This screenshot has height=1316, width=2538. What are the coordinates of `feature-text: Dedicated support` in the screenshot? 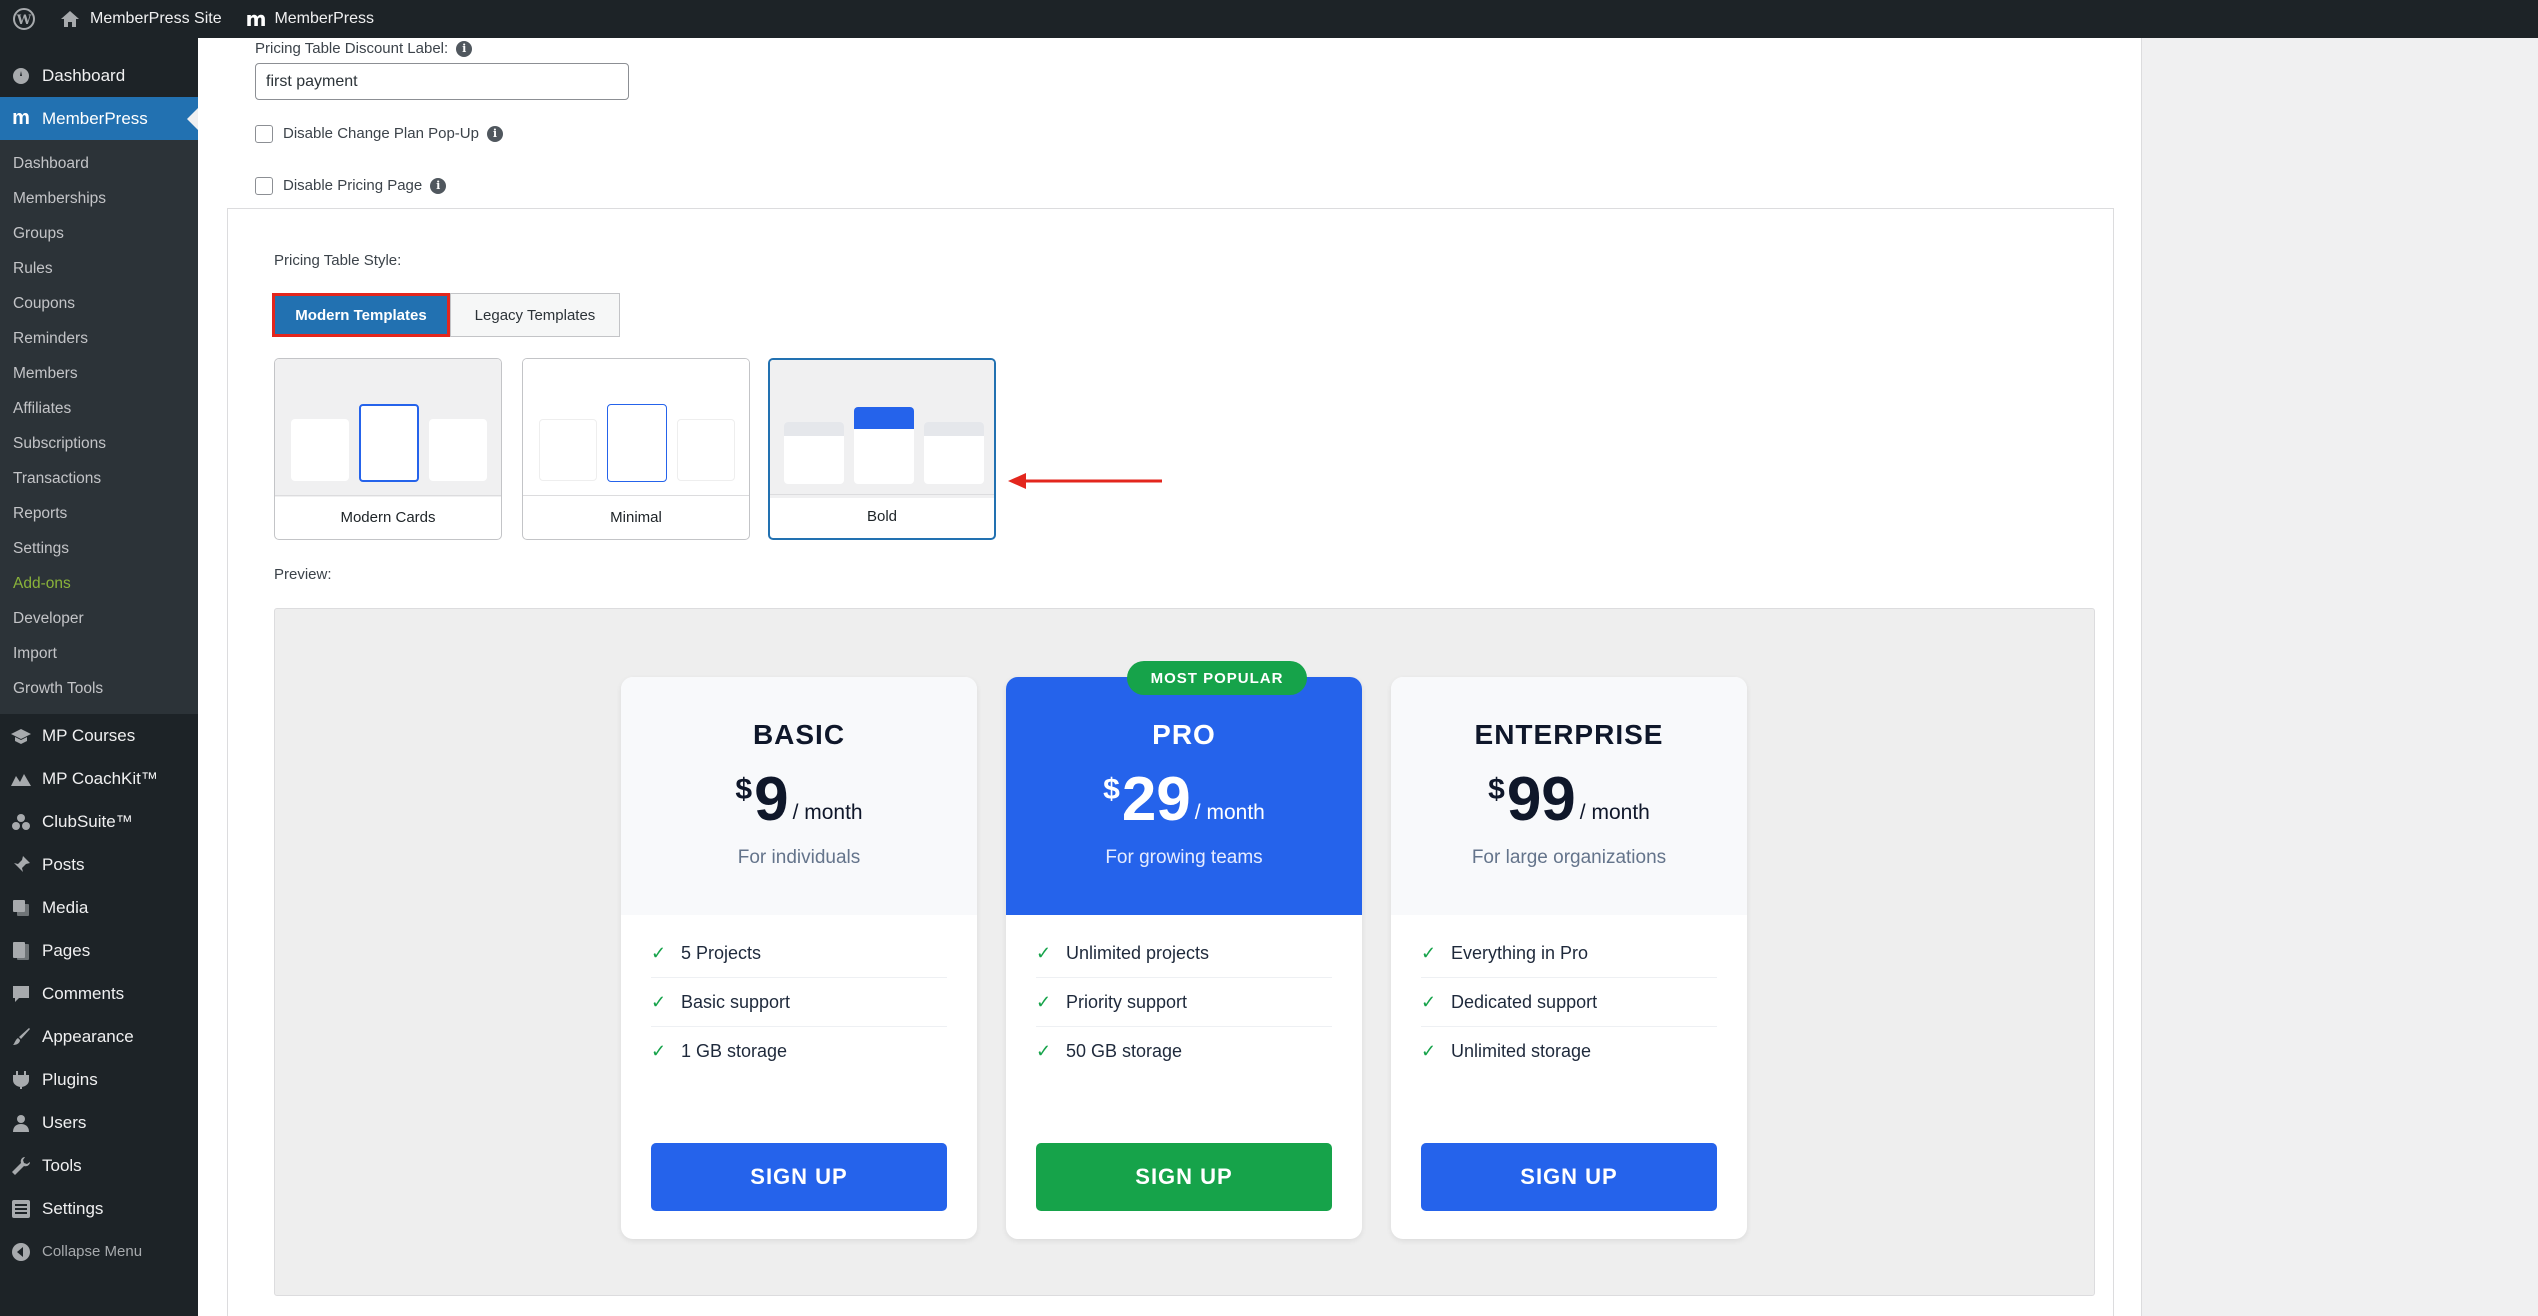 It's located at (1524, 1001).